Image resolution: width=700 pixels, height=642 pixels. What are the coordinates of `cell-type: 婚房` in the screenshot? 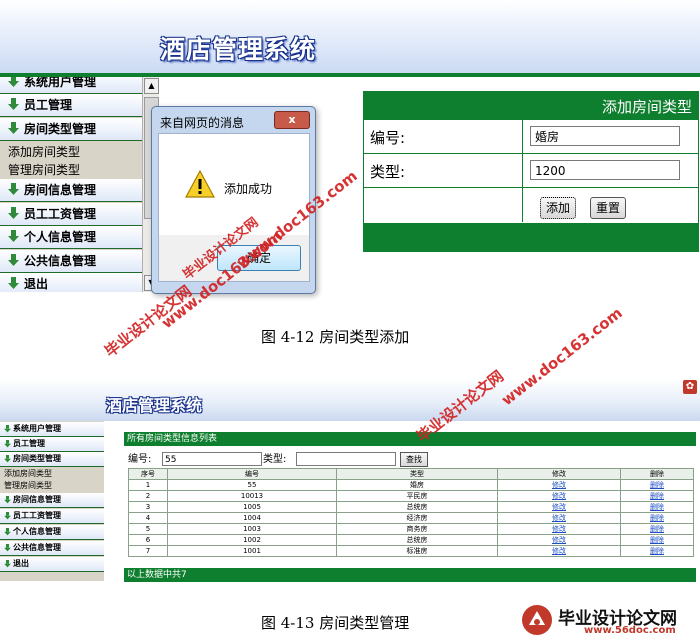 It's located at (417, 485).